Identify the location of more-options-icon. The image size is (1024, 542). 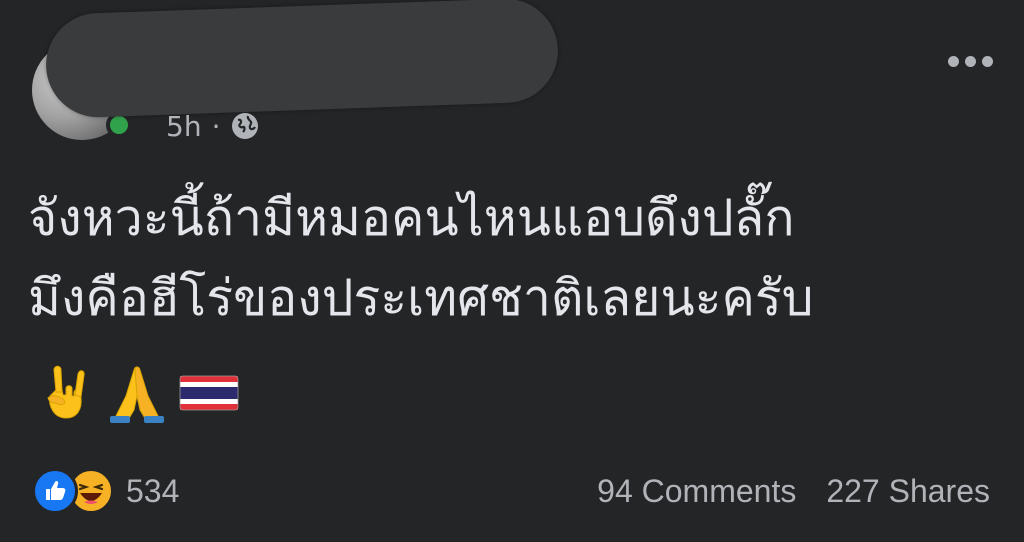
(953, 61).